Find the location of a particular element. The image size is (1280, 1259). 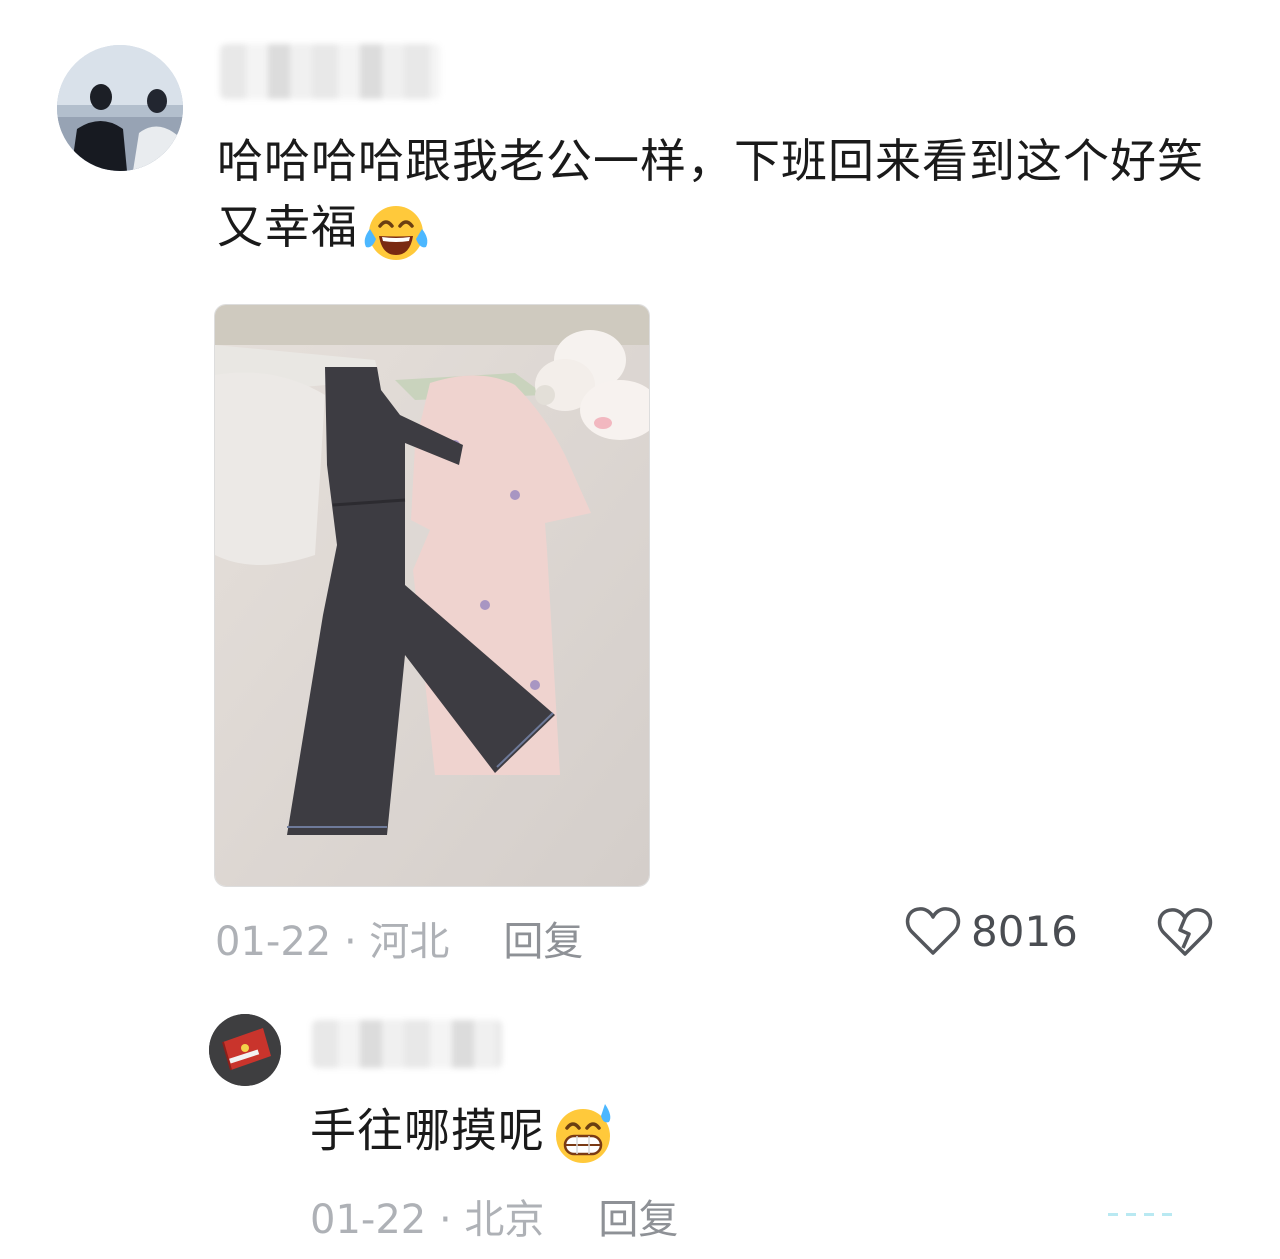

reply-location: 北京 is located at coordinates (504, 1220).